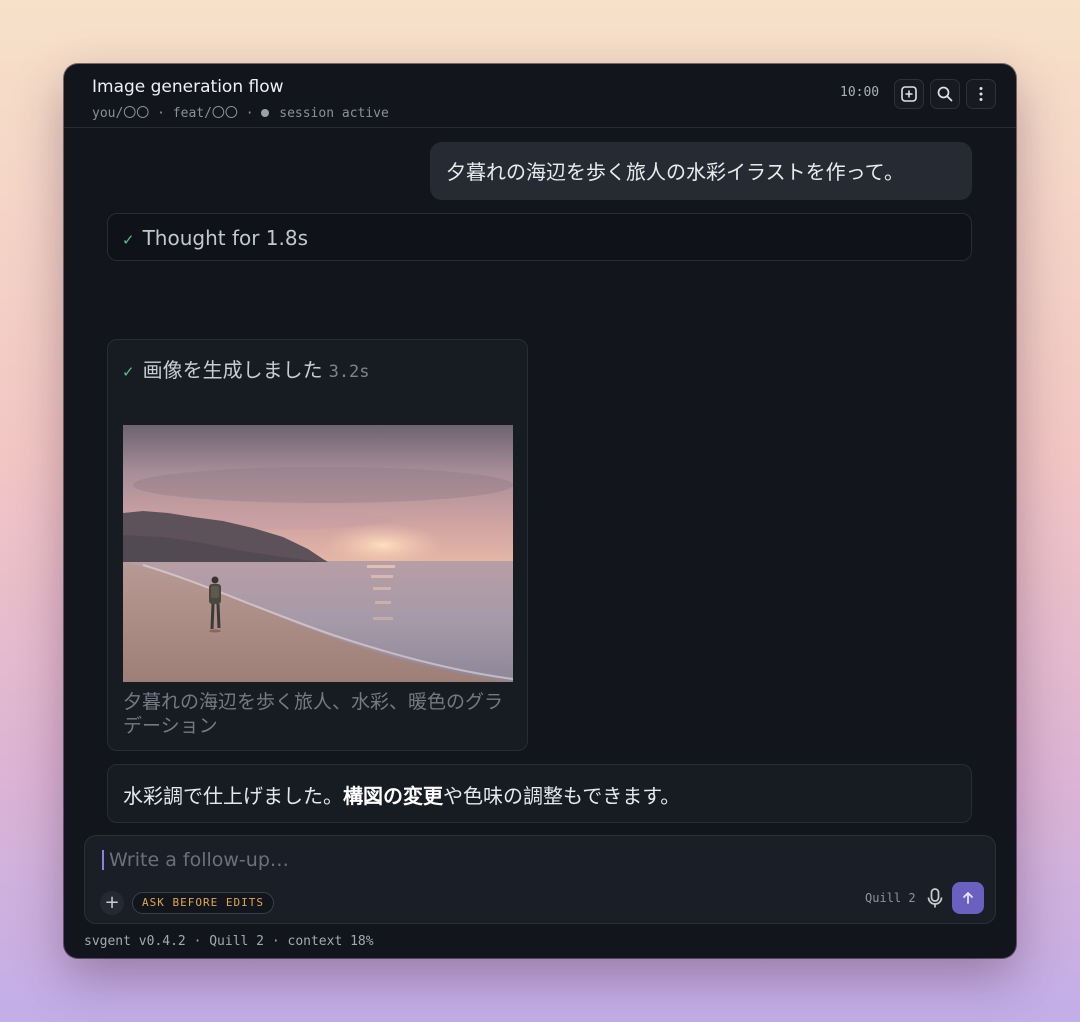 The image size is (1080, 1022). I want to click on generation-duration: 3.2s, so click(349, 372).